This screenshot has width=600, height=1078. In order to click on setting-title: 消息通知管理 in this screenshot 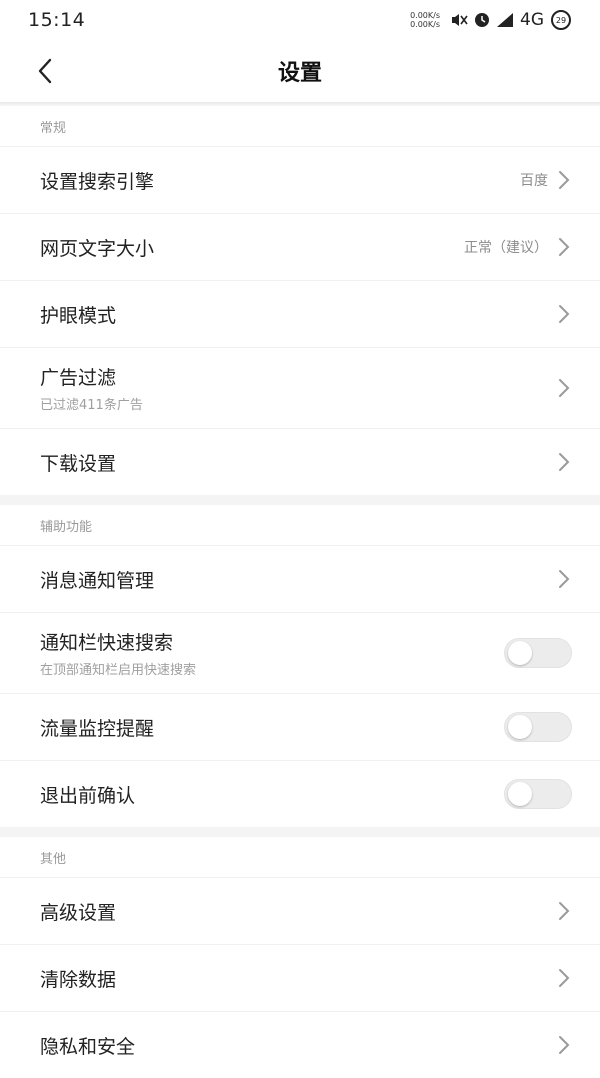, I will do `click(97, 580)`.